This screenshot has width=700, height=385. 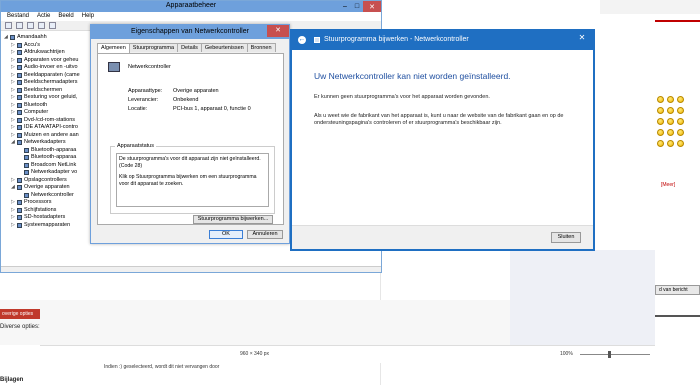 I want to click on tree-item: ▷ Beeldschermen, so click(x=49, y=91).